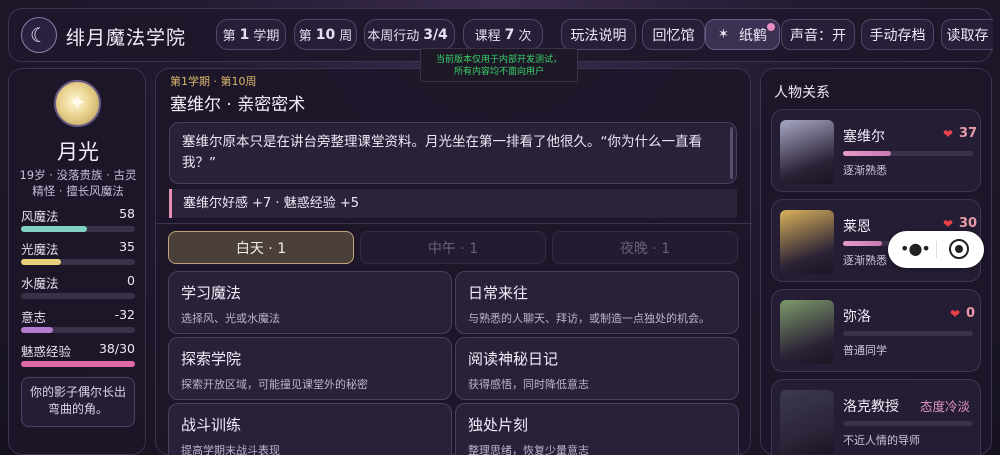  Describe the element at coordinates (802, 93) in the screenshot. I see `relations-title: 人物关系` at that location.